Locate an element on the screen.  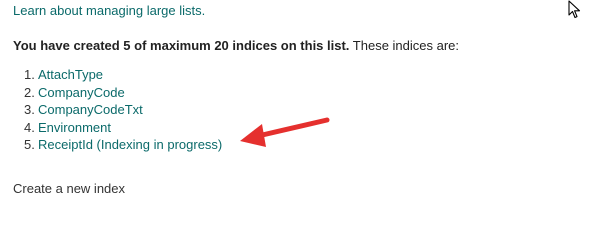
index-list-item: 2. CompanyCode is located at coordinates (123, 93).